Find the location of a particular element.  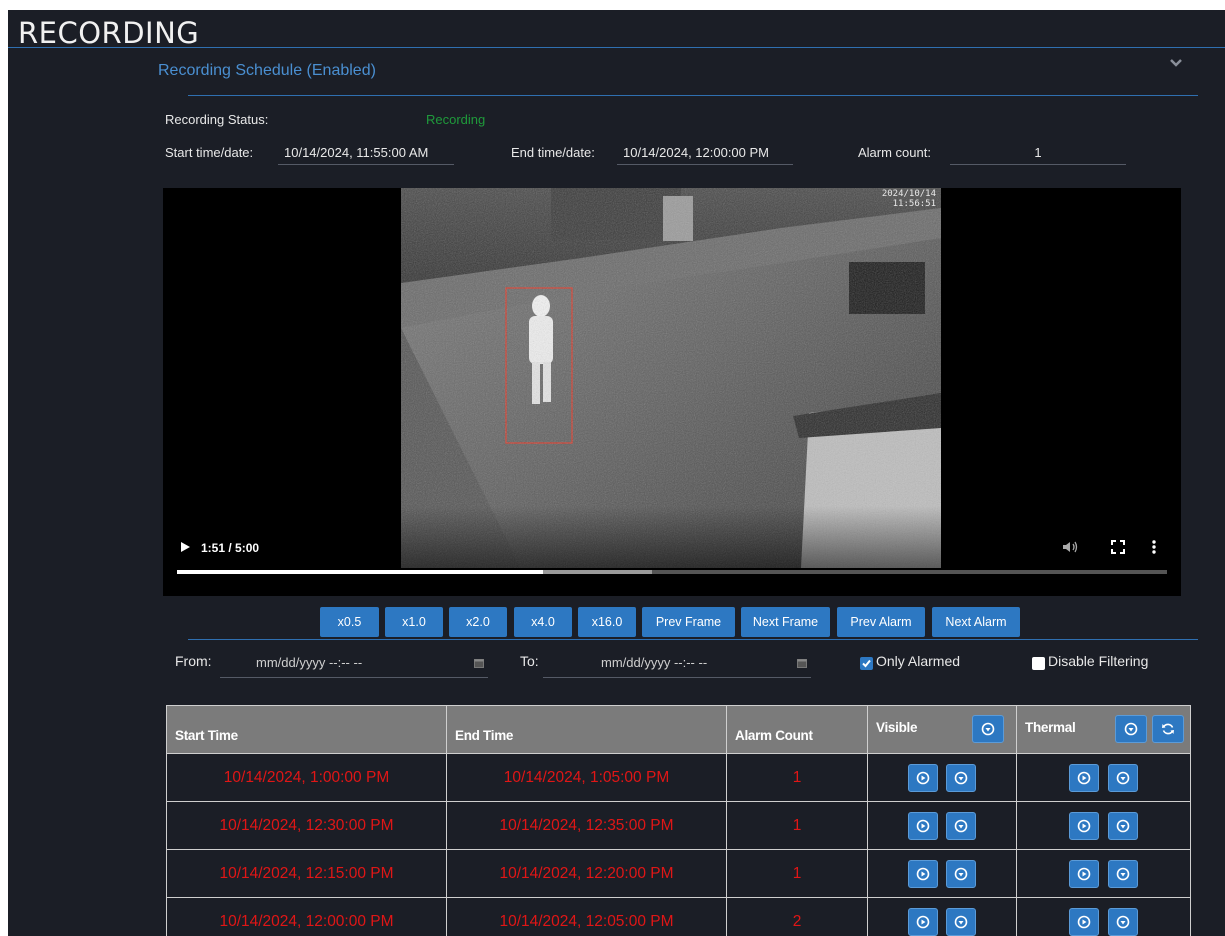

video-controls-overlay is located at coordinates (672, 551).